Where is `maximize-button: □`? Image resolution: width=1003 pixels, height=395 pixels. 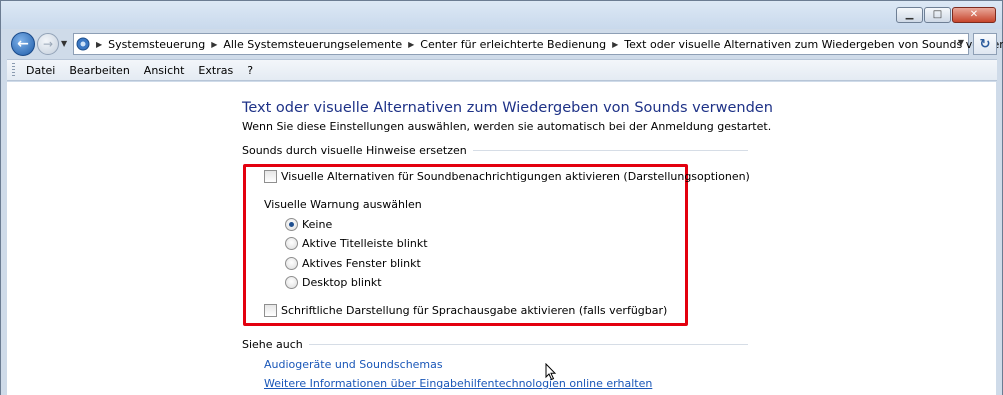
maximize-button: □ is located at coordinates (937, 15).